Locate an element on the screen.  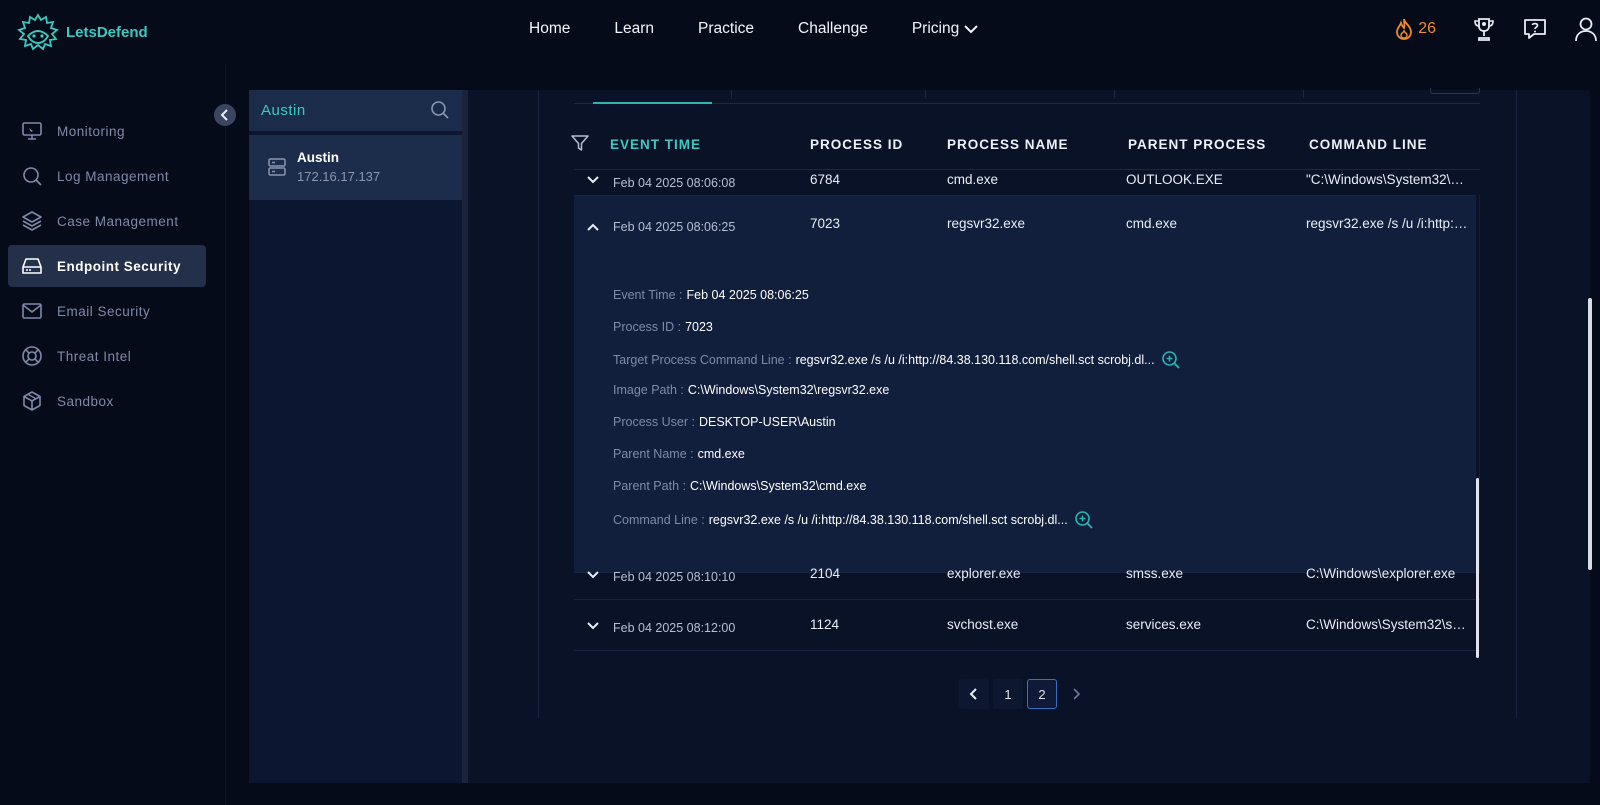
detail-label: Target Process Command Line : is located at coordinates (702, 360).